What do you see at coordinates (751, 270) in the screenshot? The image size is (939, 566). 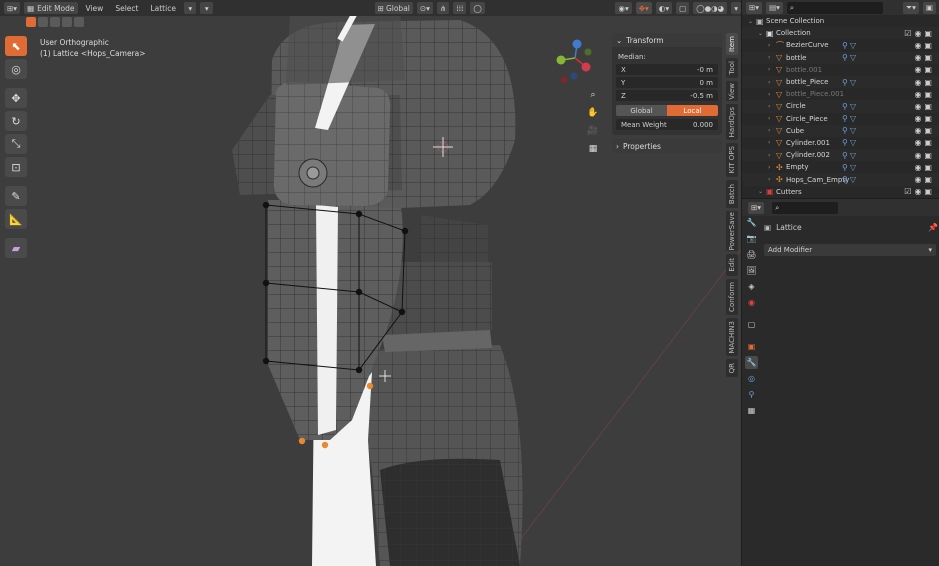 I see `view-layer-tab-icon: 🖼` at bounding box center [751, 270].